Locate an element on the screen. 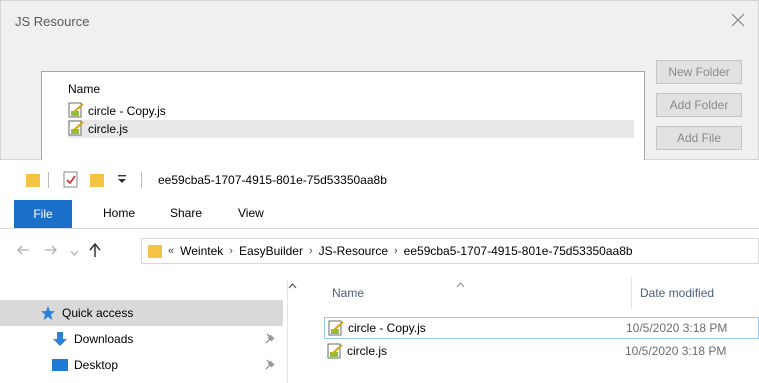  nav-item-quick-access: Quick access is located at coordinates (141, 313).